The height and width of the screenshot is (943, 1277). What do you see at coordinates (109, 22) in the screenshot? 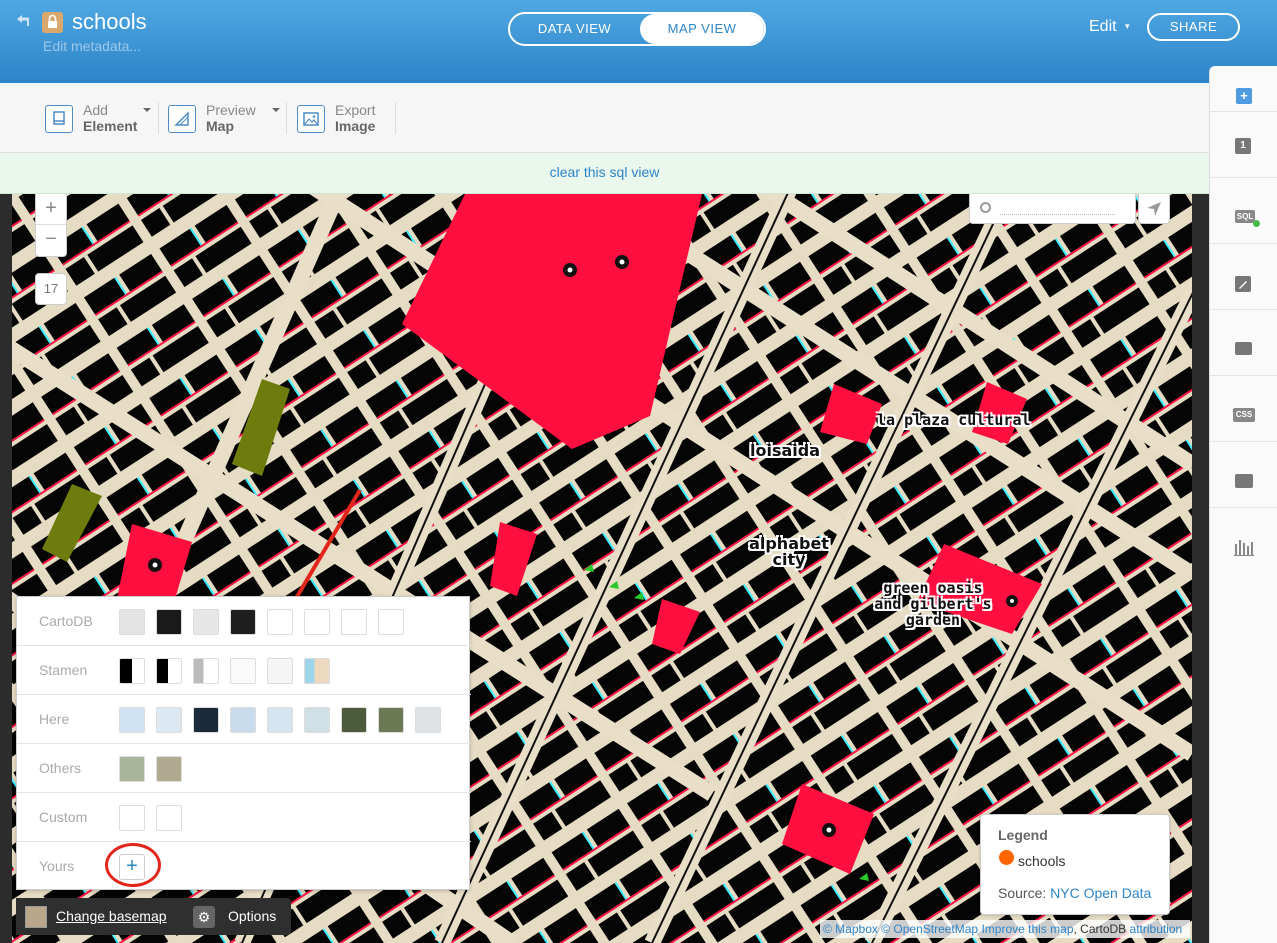
I see `dataset-title: schools` at bounding box center [109, 22].